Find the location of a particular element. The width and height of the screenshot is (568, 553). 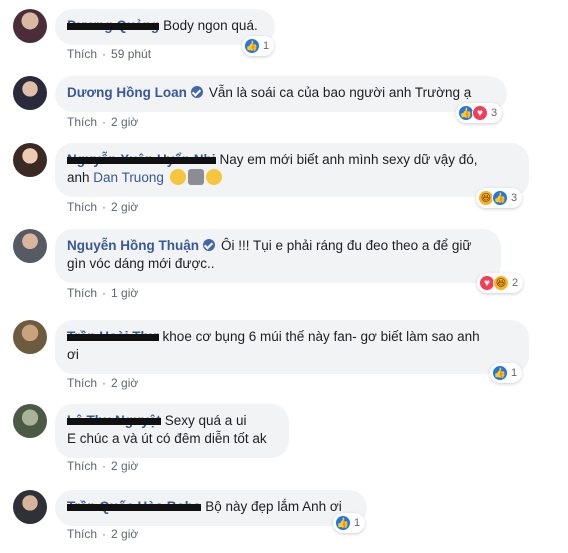

commenter-name: Trần Quốc Hòa Bobo is located at coordinates (134, 507).